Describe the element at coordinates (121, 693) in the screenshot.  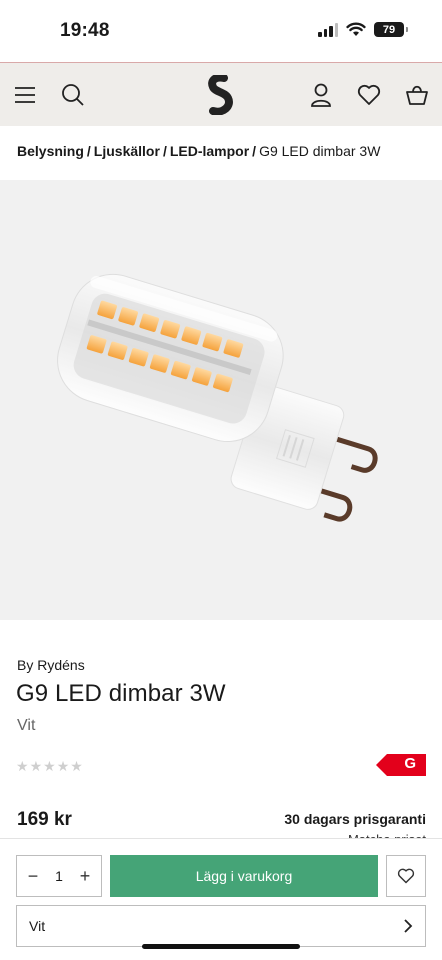
I see `product-title: G9 LED dimbar 3W` at that location.